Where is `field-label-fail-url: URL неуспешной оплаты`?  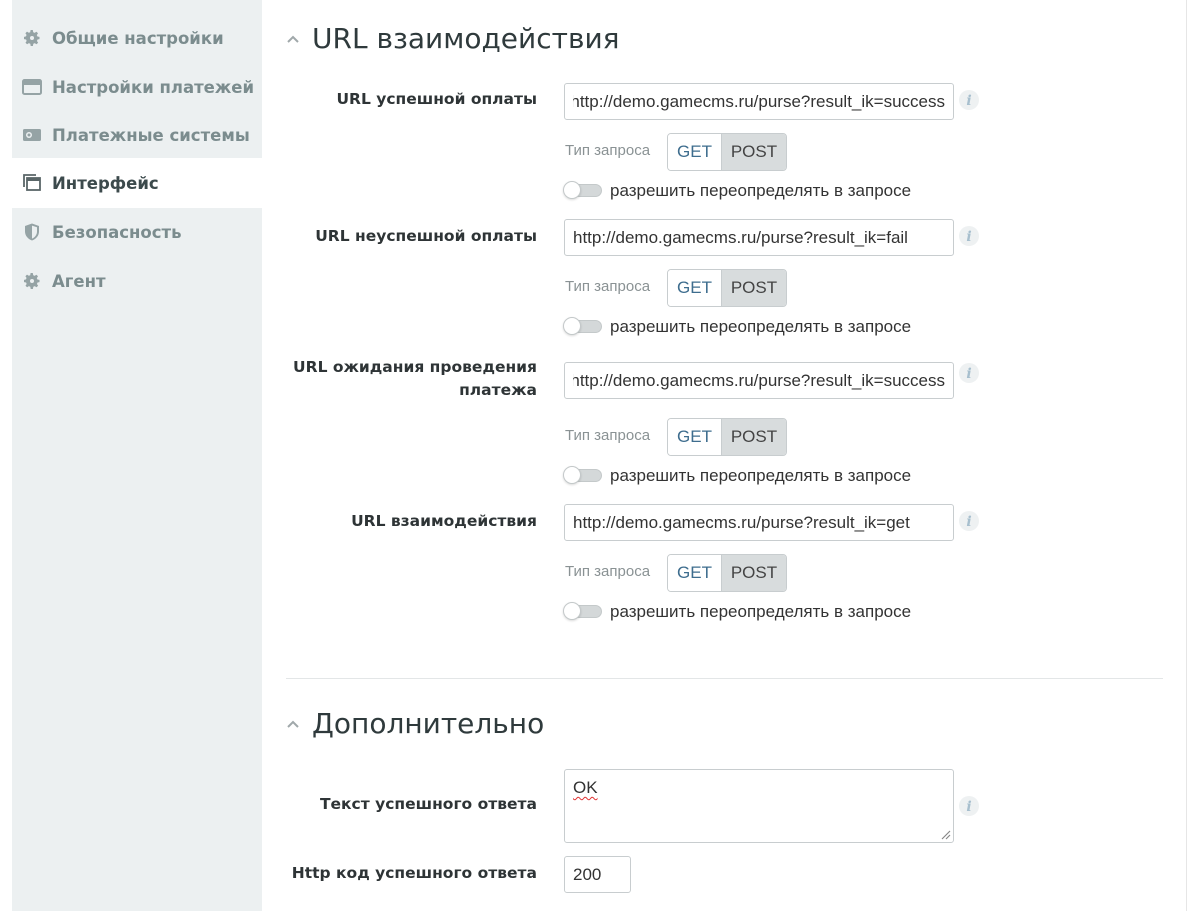
field-label-fail-url: URL неуспешной оплаты is located at coordinates (426, 236).